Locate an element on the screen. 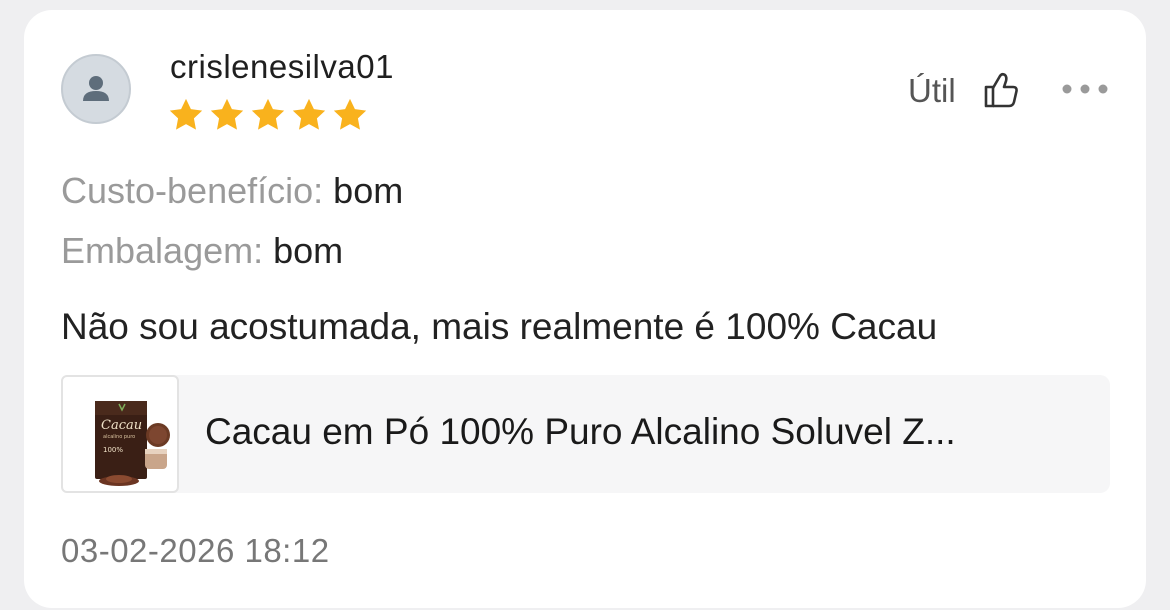 This screenshot has height=610, width=1170. review-username: crislenesilva01 is located at coordinates (282, 67).